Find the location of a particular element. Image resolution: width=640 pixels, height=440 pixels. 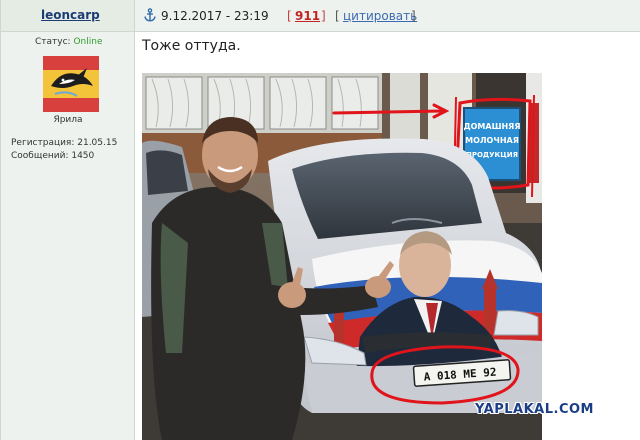

author-nickname-link: leoncarp is located at coordinates (70, 15).